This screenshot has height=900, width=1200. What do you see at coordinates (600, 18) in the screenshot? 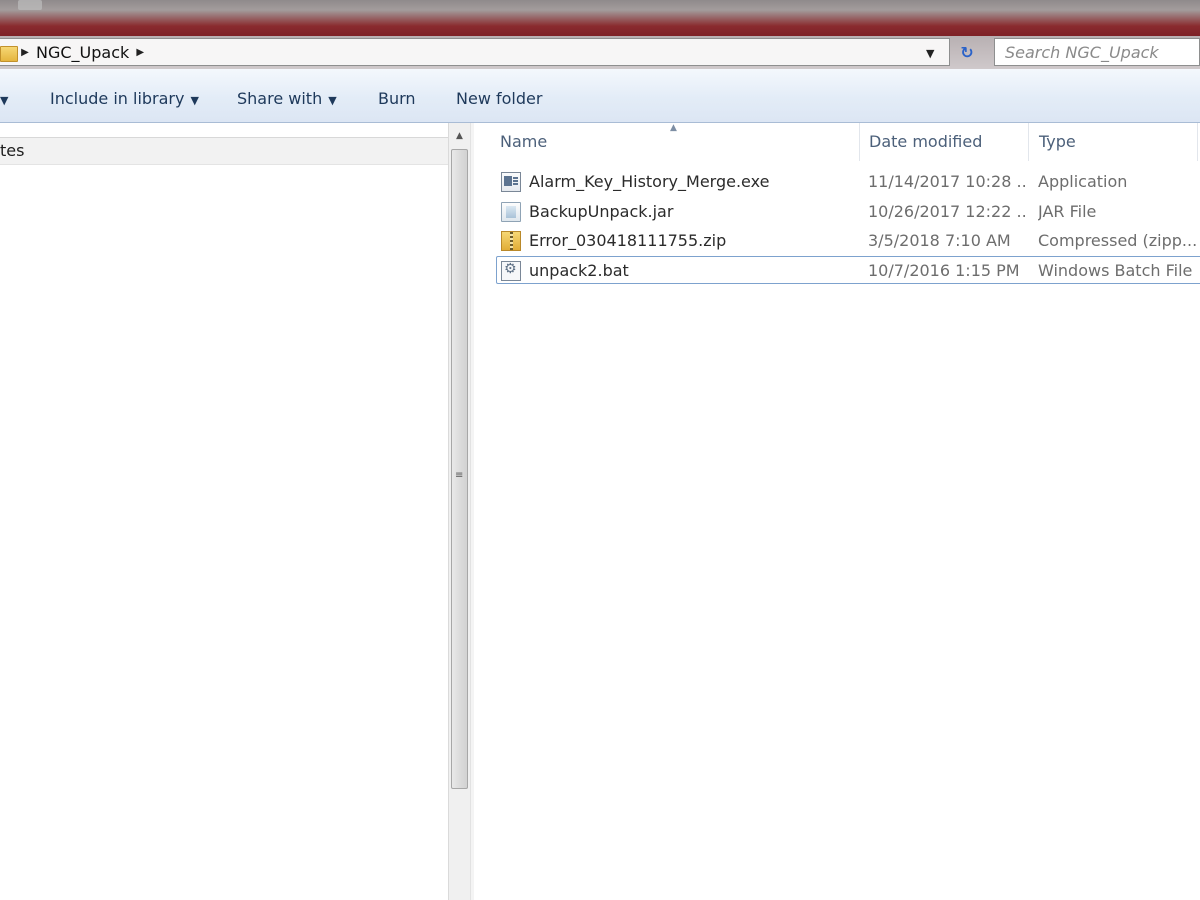
I see `window-title-bar` at bounding box center [600, 18].